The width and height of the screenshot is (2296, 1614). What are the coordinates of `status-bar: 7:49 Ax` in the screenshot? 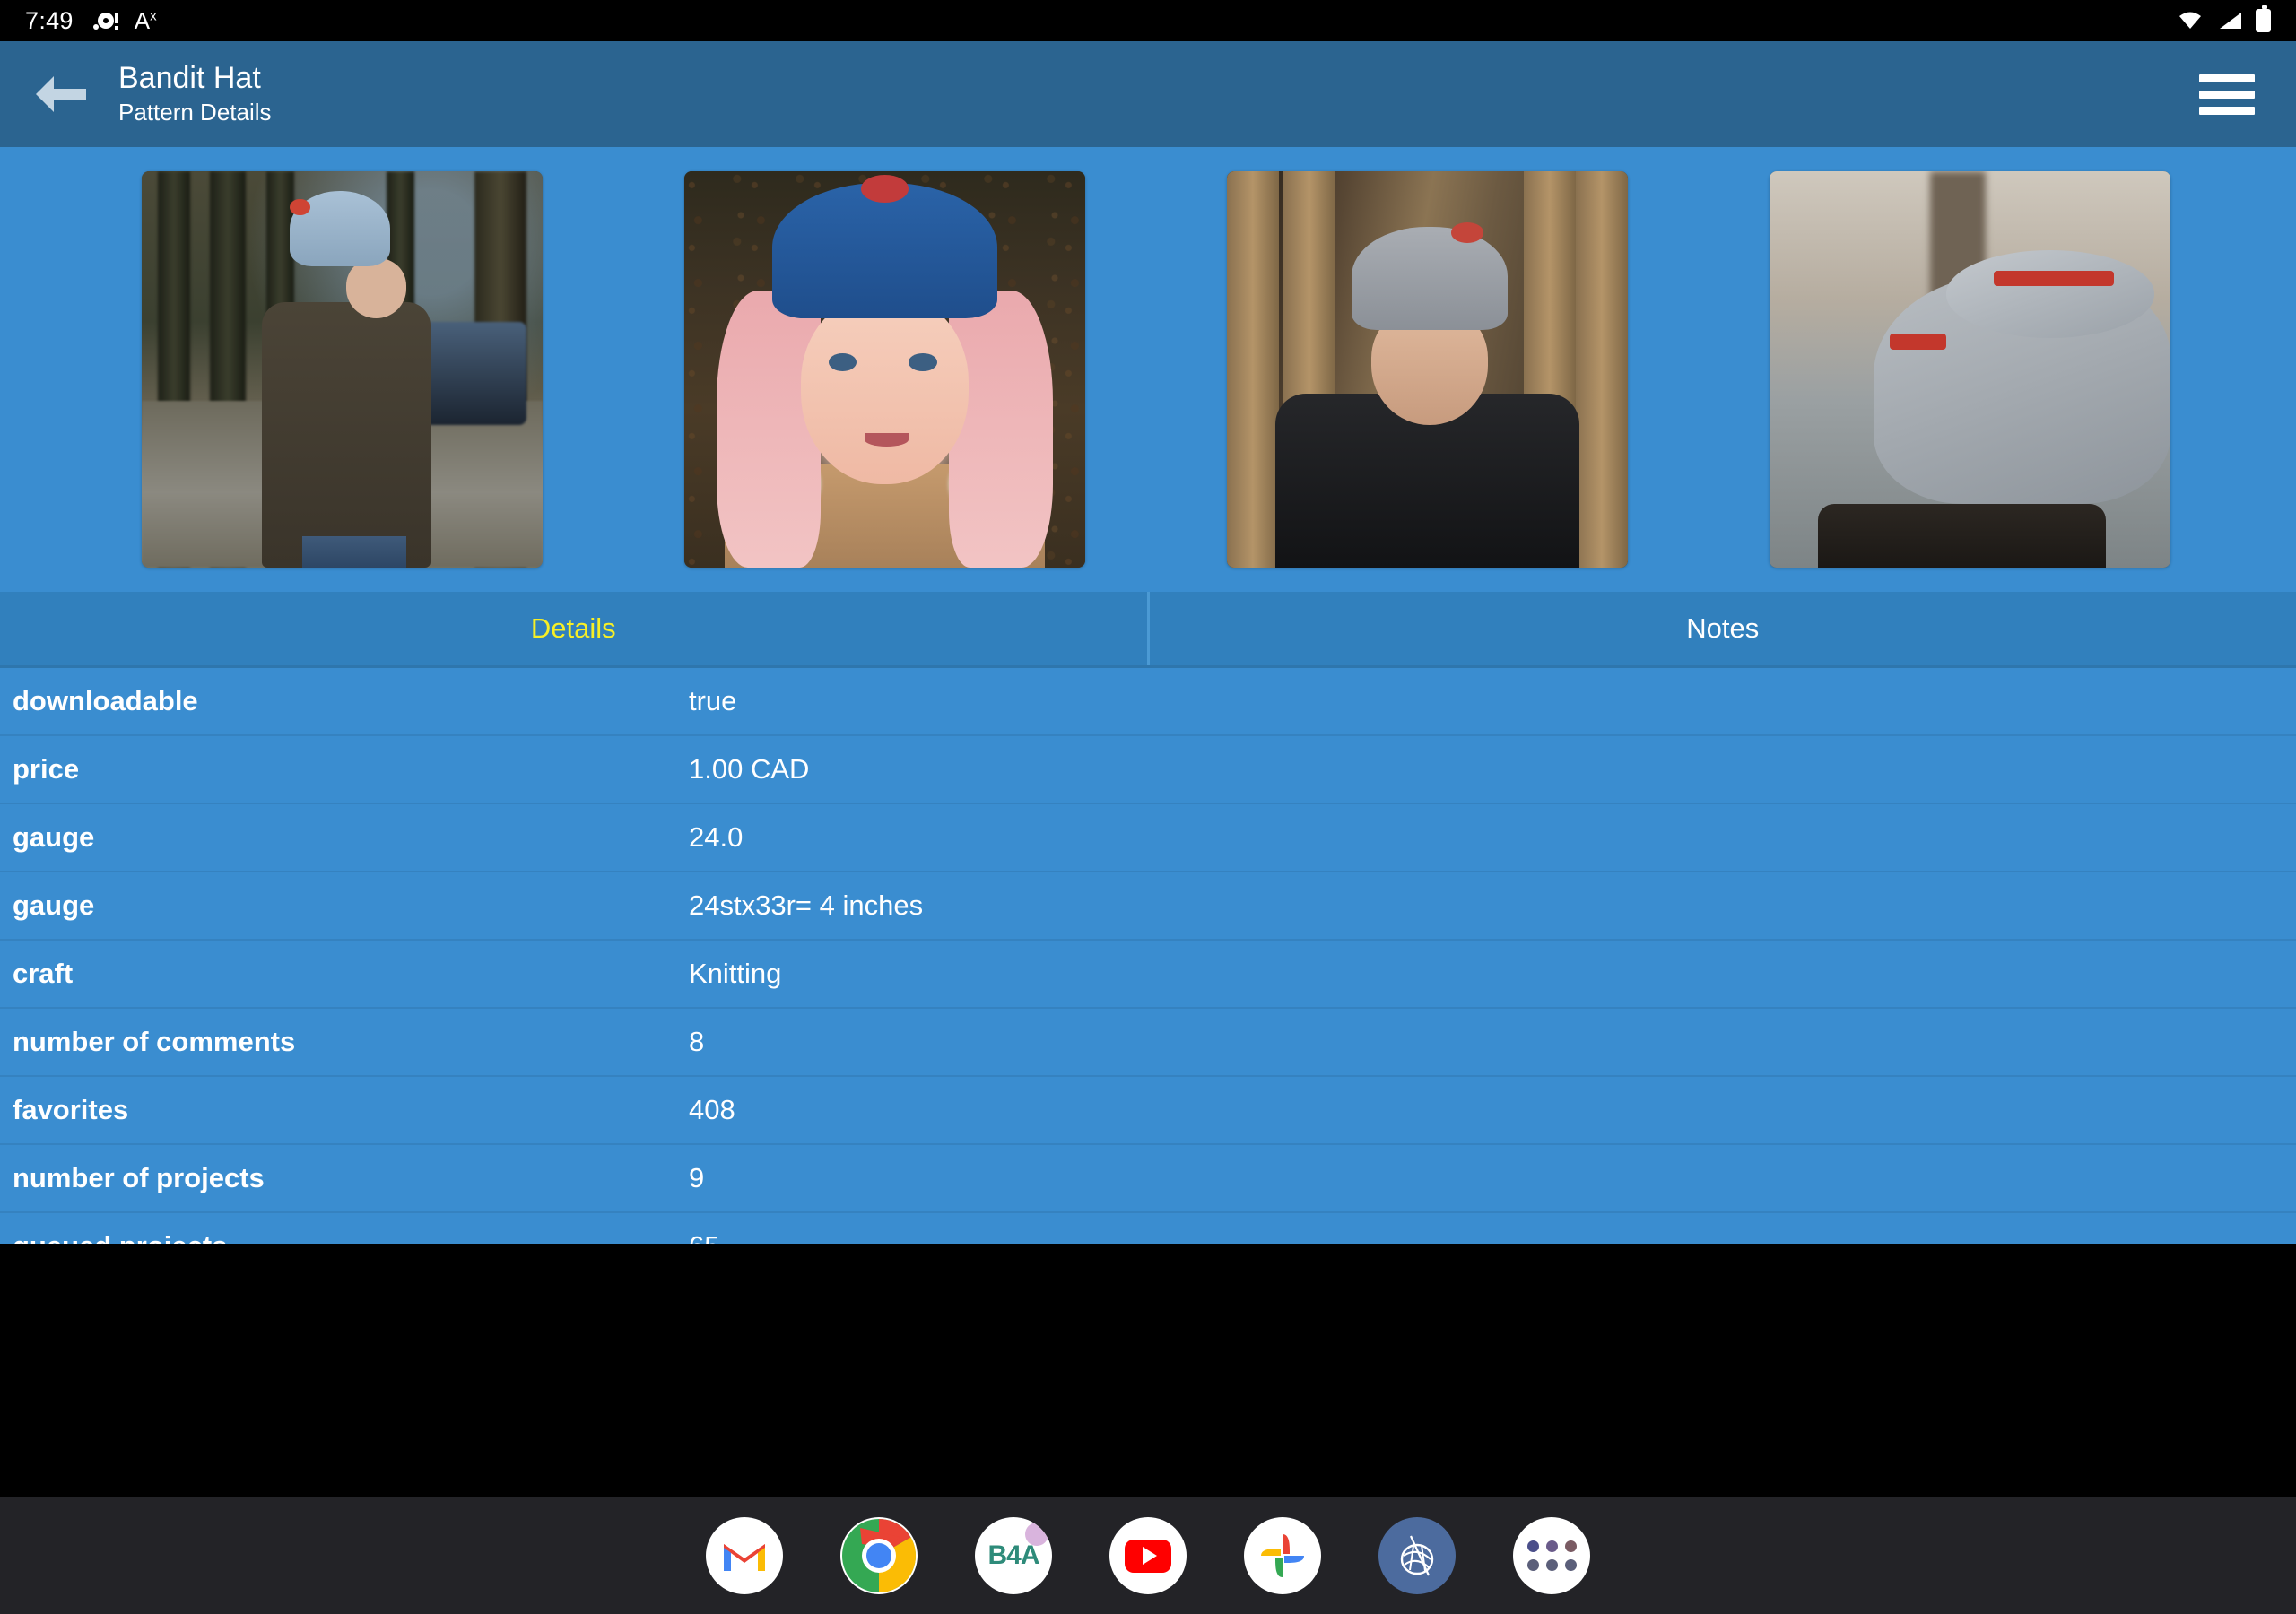 It's located at (1148, 20).